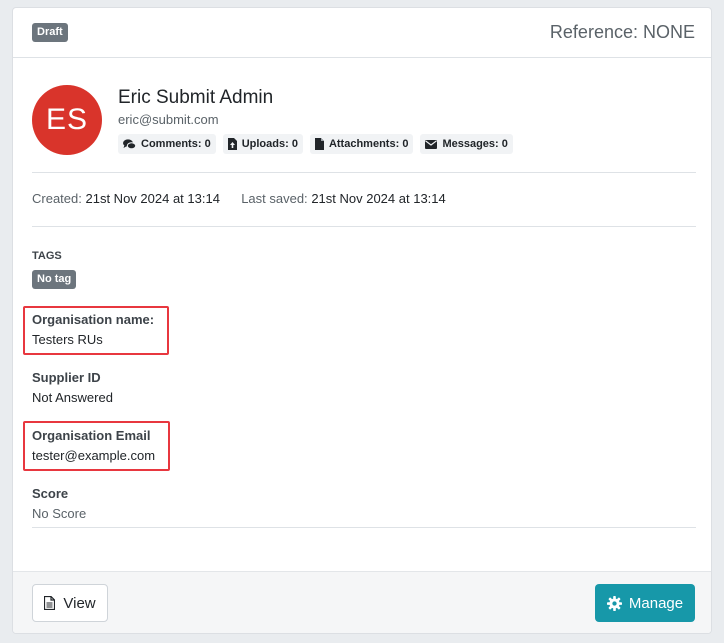  Describe the element at coordinates (274, 198) in the screenshot. I see `last-saved-label: Last saved:` at that location.